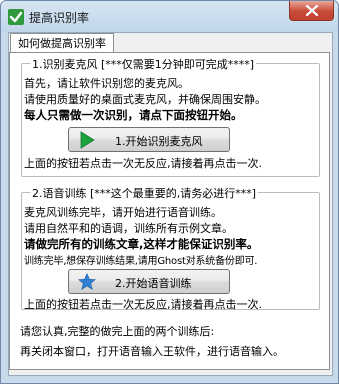 The image size is (339, 384). I want to click on window-title: 提高识别率, so click(59, 18).